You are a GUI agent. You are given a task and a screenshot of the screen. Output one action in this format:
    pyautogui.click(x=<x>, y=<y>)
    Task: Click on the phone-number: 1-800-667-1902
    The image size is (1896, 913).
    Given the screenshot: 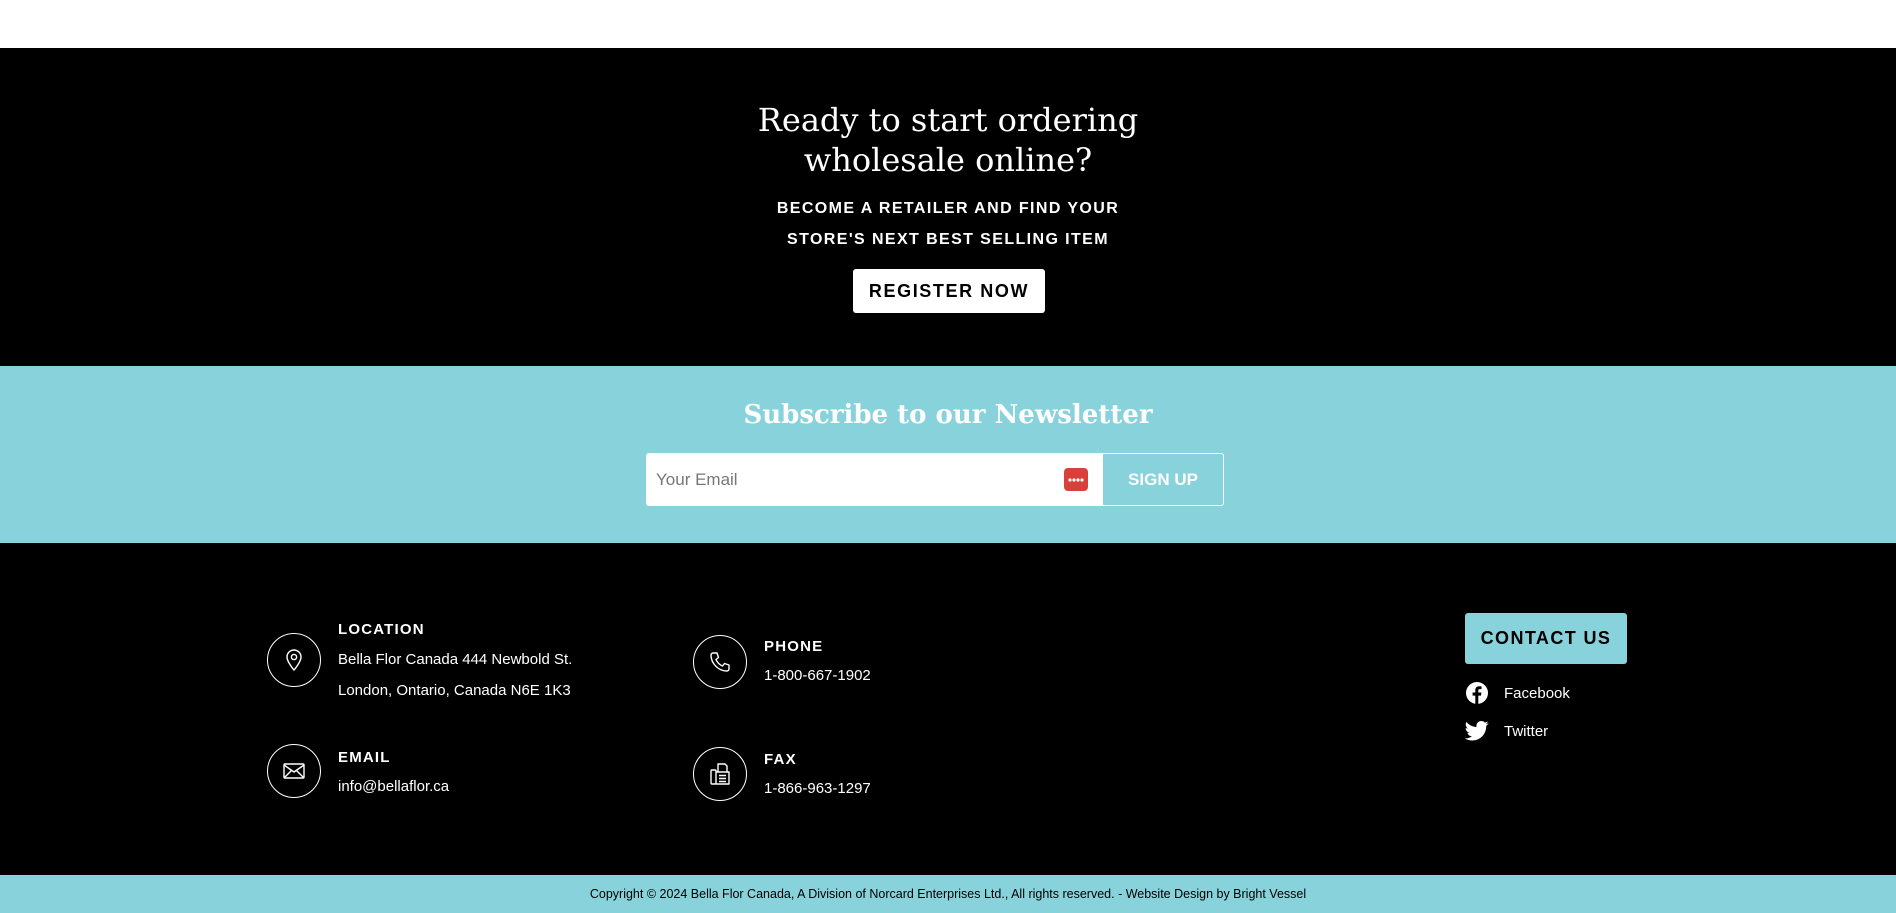 What is the action you would take?
    pyautogui.click(x=817, y=675)
    